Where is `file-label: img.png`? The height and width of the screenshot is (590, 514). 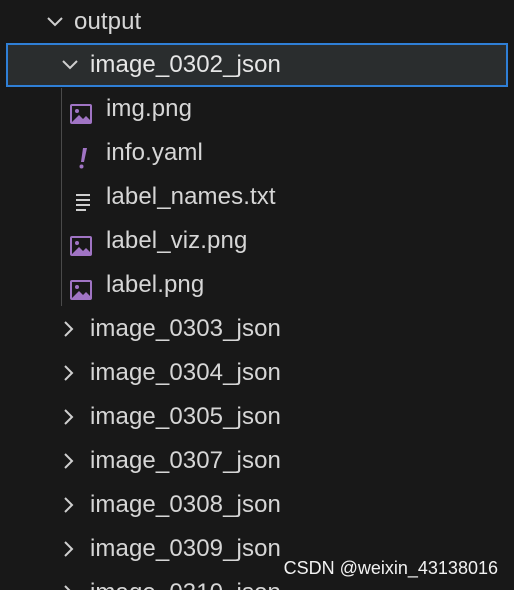
file-label: img.png is located at coordinates (149, 108).